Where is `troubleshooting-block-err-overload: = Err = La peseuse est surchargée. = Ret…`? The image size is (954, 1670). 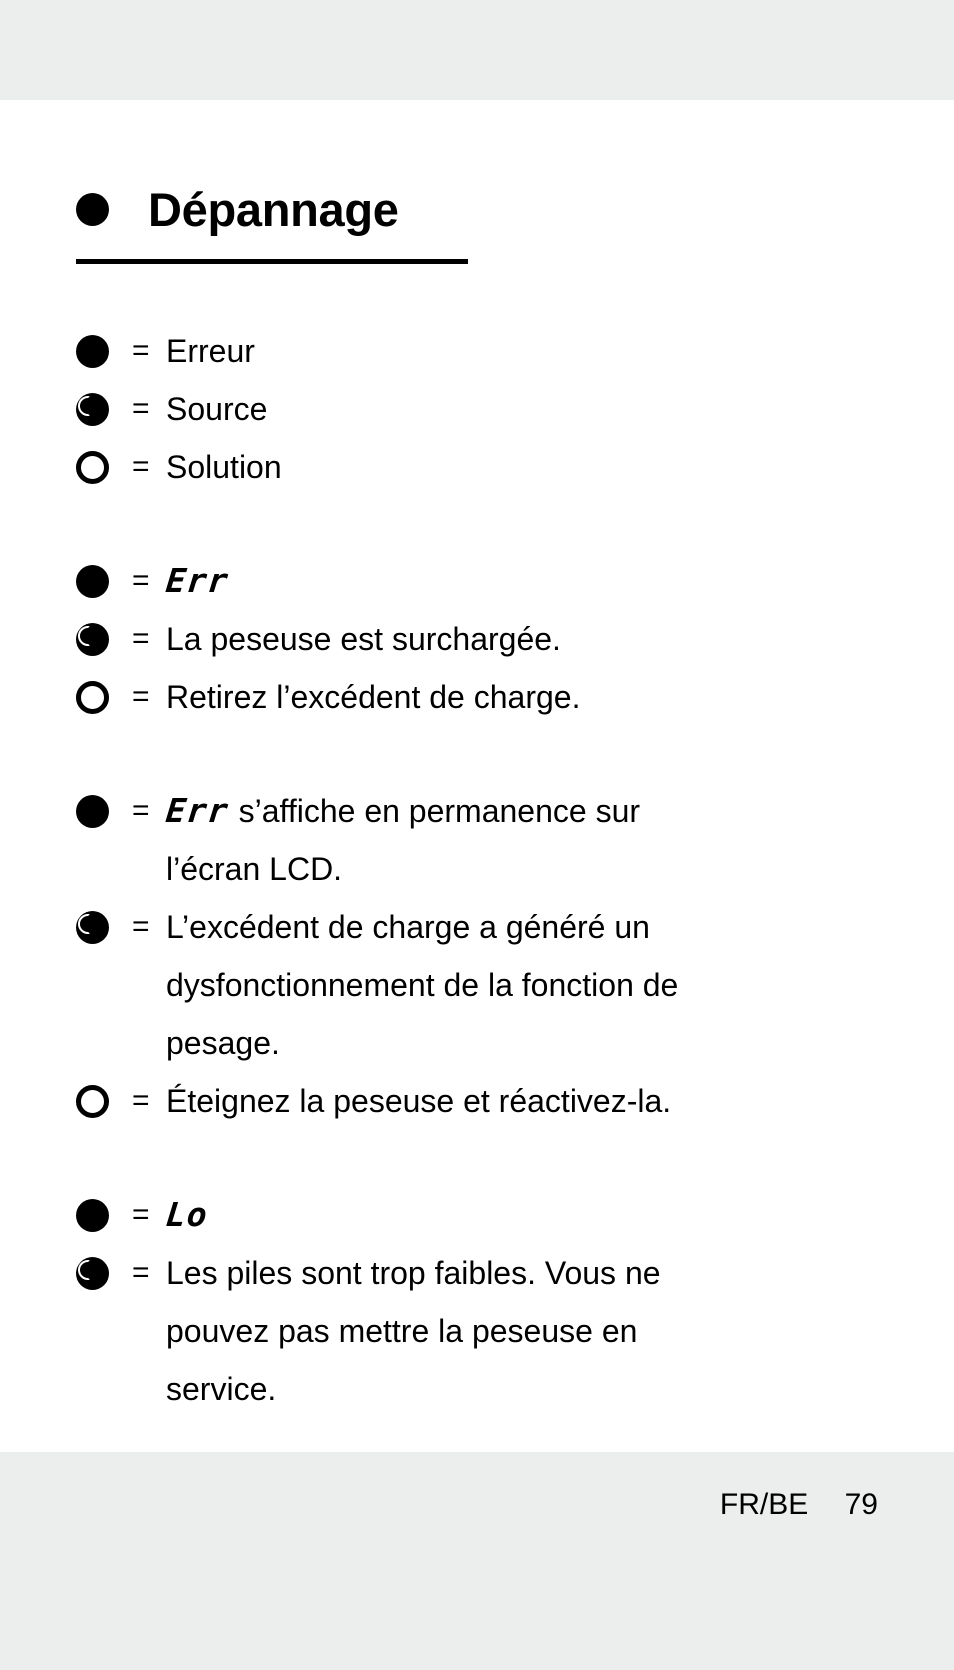 troubleshooting-block-err-overload: = Err = La peseuse est surchargée. = Ret… is located at coordinates (481, 639).